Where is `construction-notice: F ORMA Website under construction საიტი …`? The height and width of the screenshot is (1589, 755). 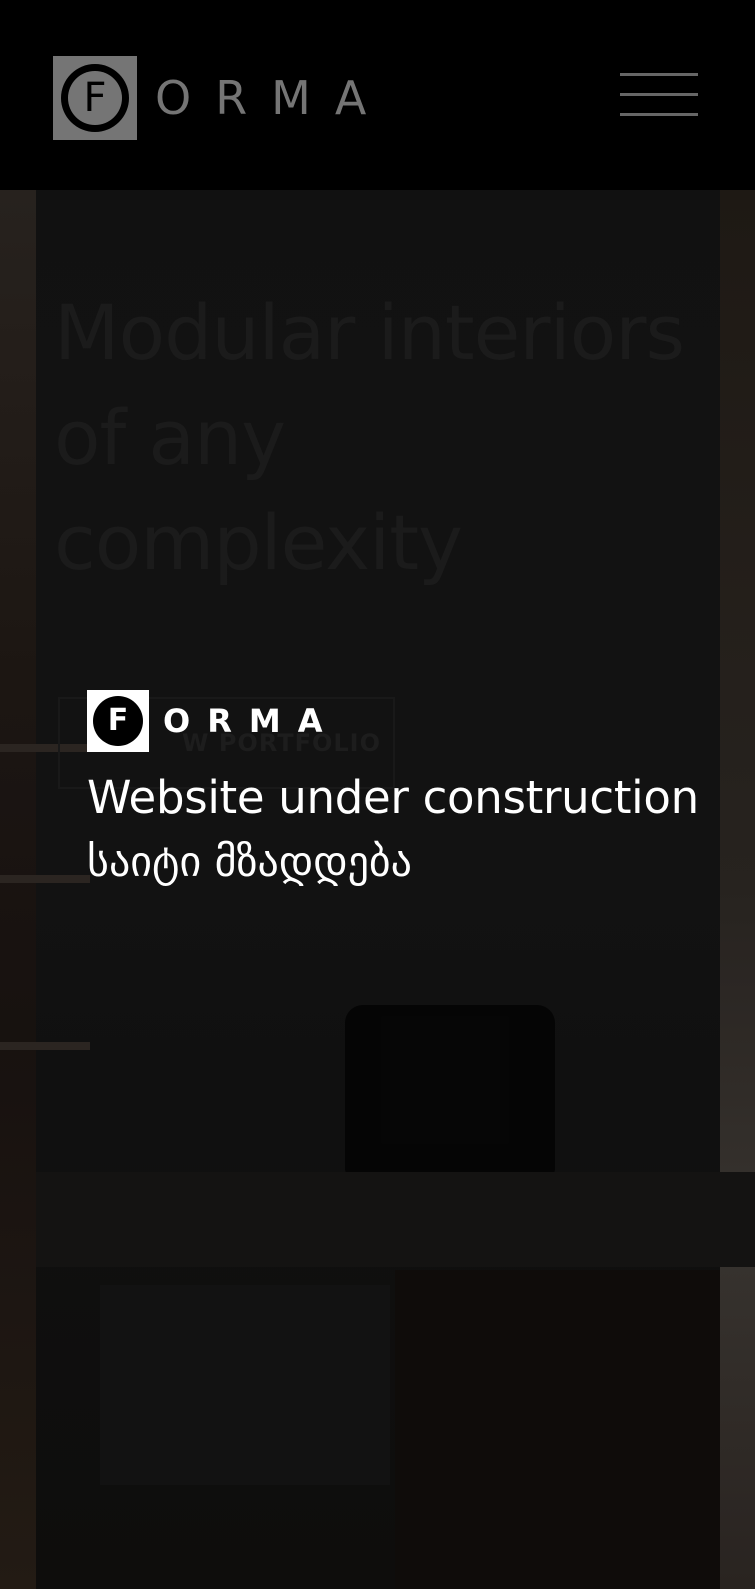 construction-notice: F ORMA Website under construction საიტი … is located at coordinates (407, 791).